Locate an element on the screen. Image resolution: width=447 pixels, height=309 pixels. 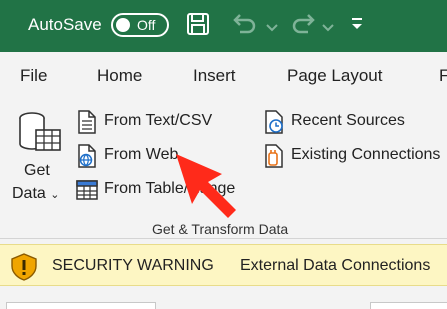
existing-connections-label: Existing Connections is located at coordinates (366, 154).